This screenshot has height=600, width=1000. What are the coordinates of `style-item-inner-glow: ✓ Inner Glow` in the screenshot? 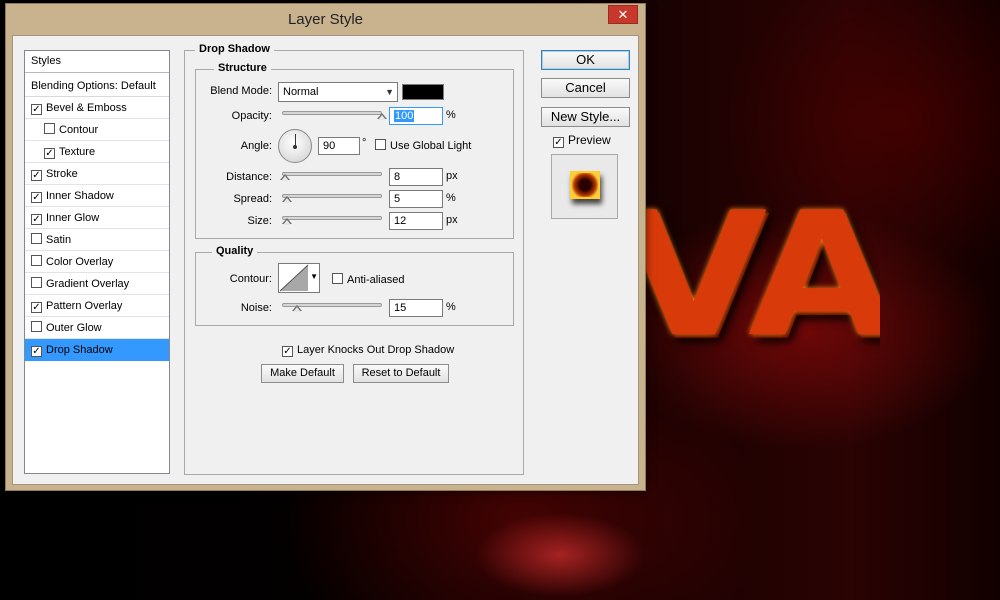 It's located at (97, 218).